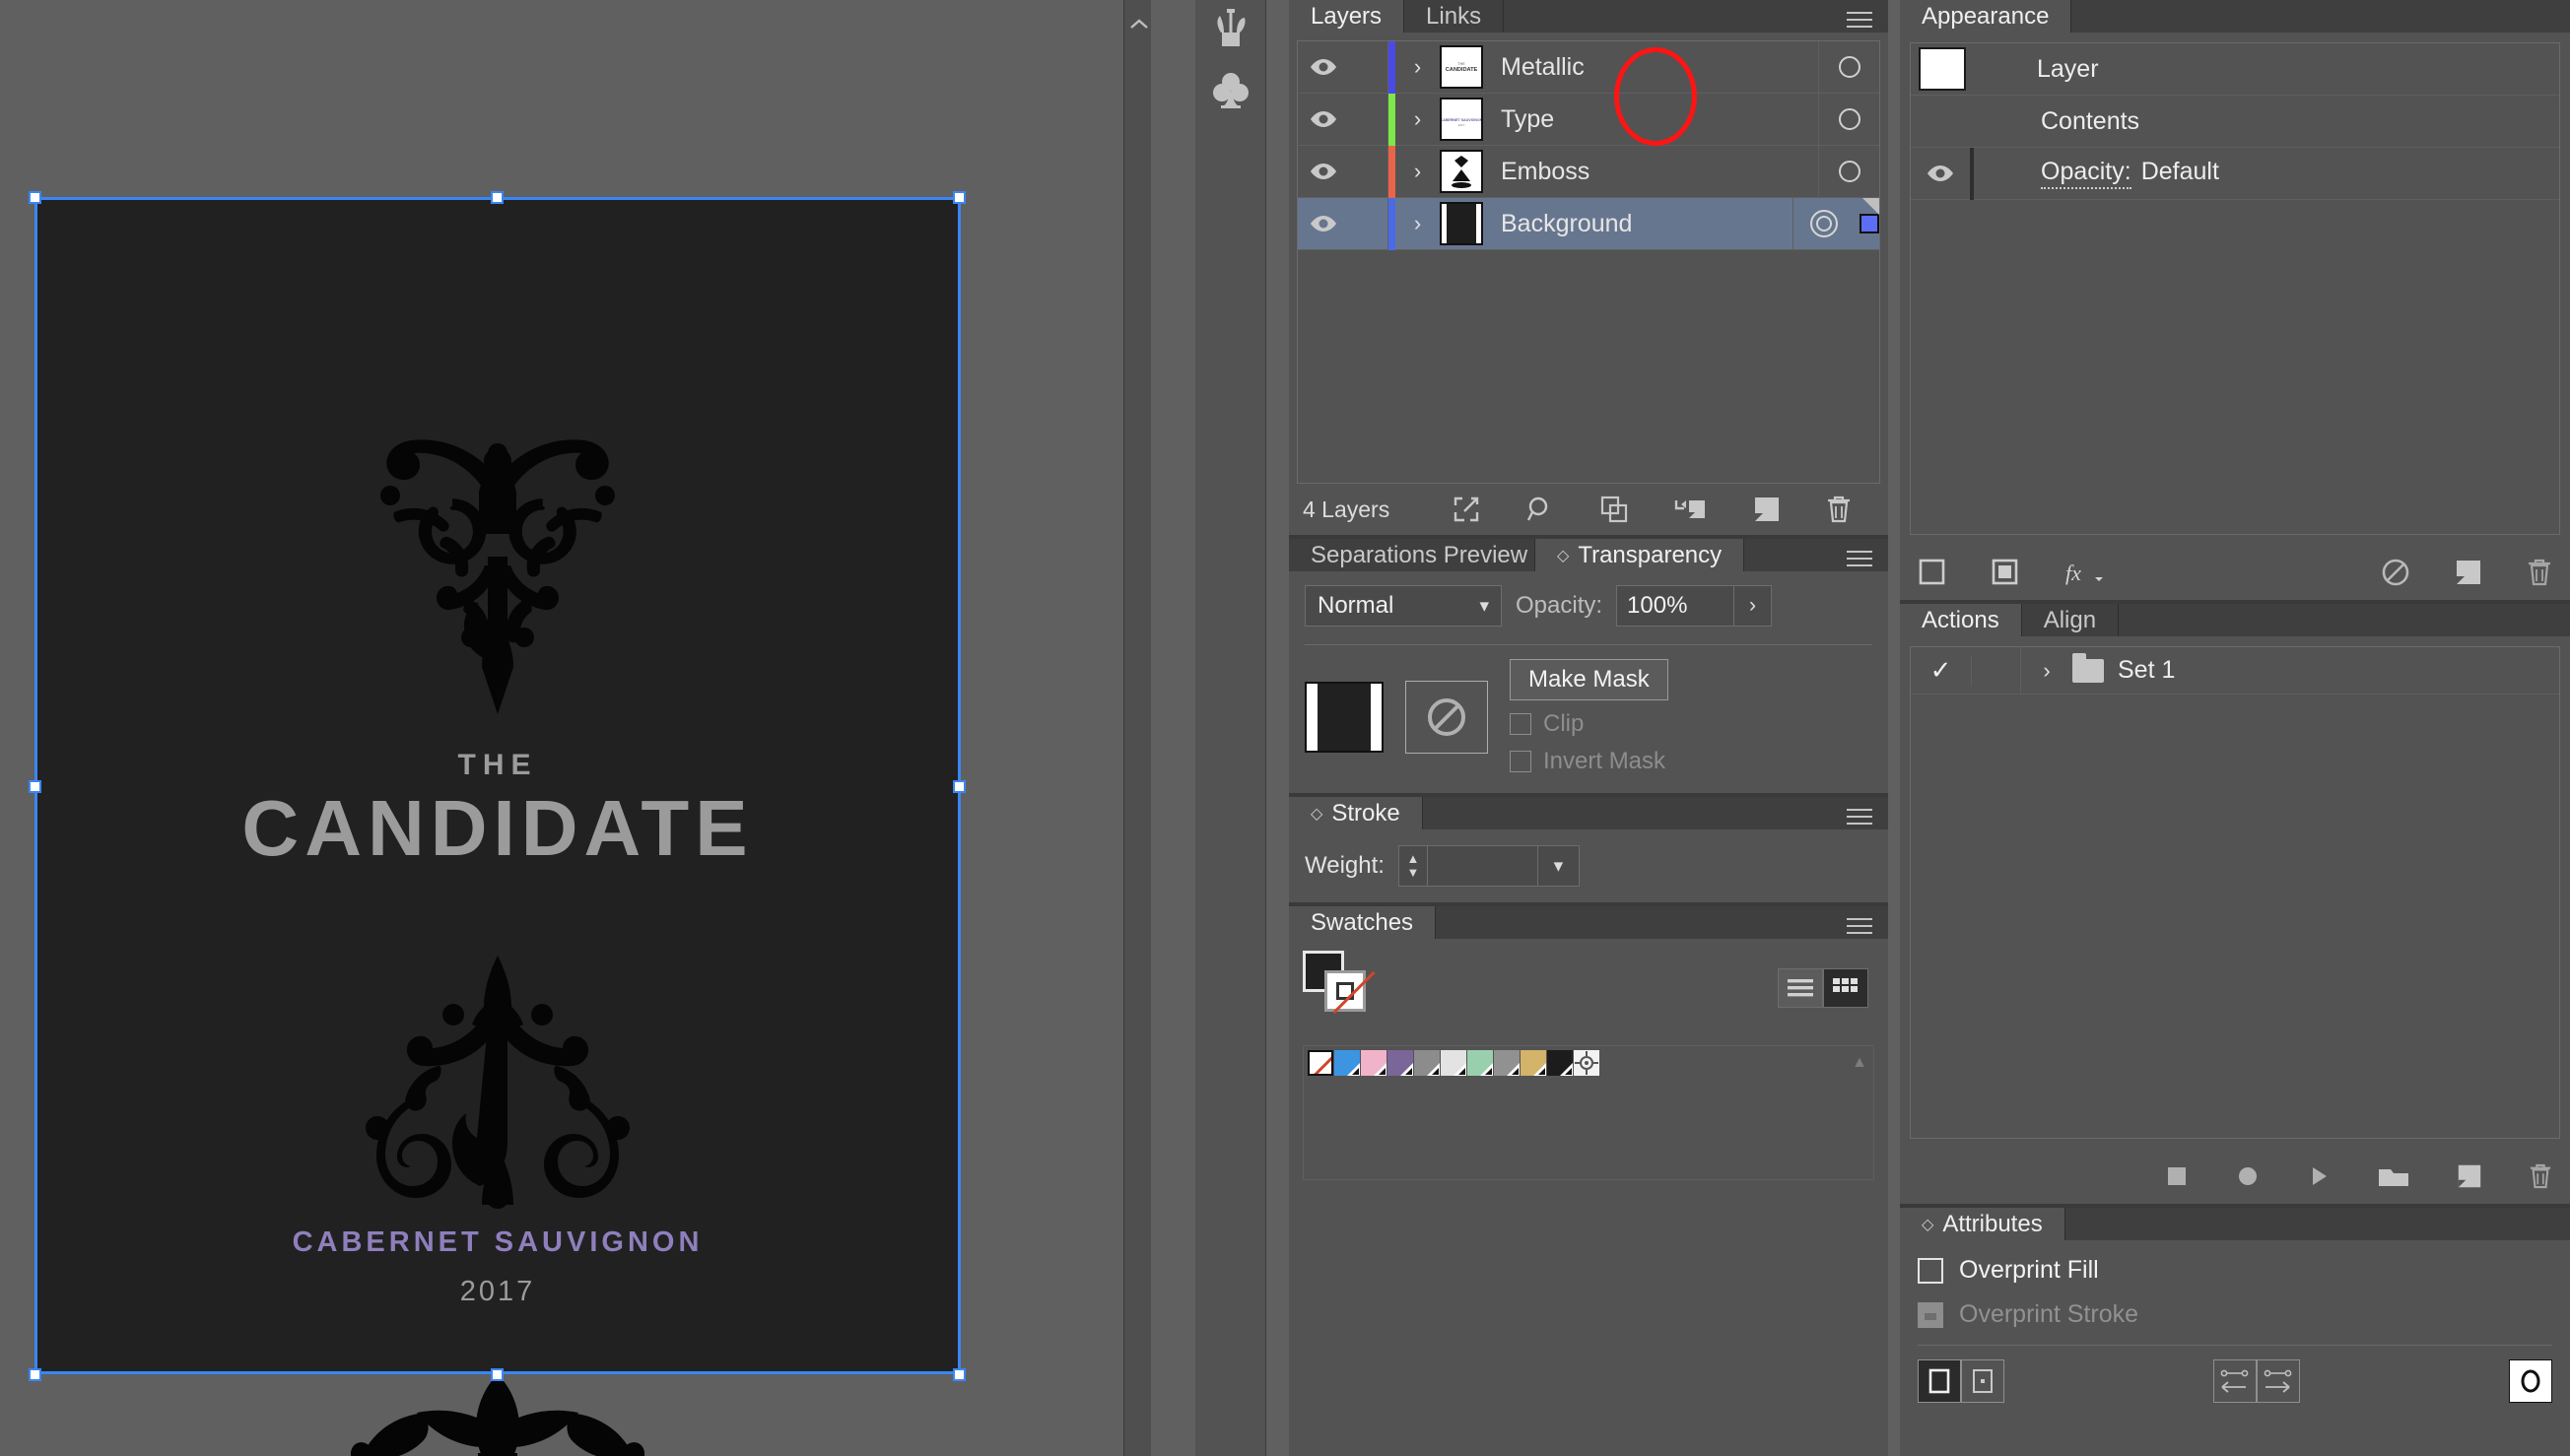 The height and width of the screenshot is (1456, 2570). What do you see at coordinates (1588, 67) in the screenshot?
I see `layer-row-metallic: › THE CANDIDATE Metallic` at bounding box center [1588, 67].